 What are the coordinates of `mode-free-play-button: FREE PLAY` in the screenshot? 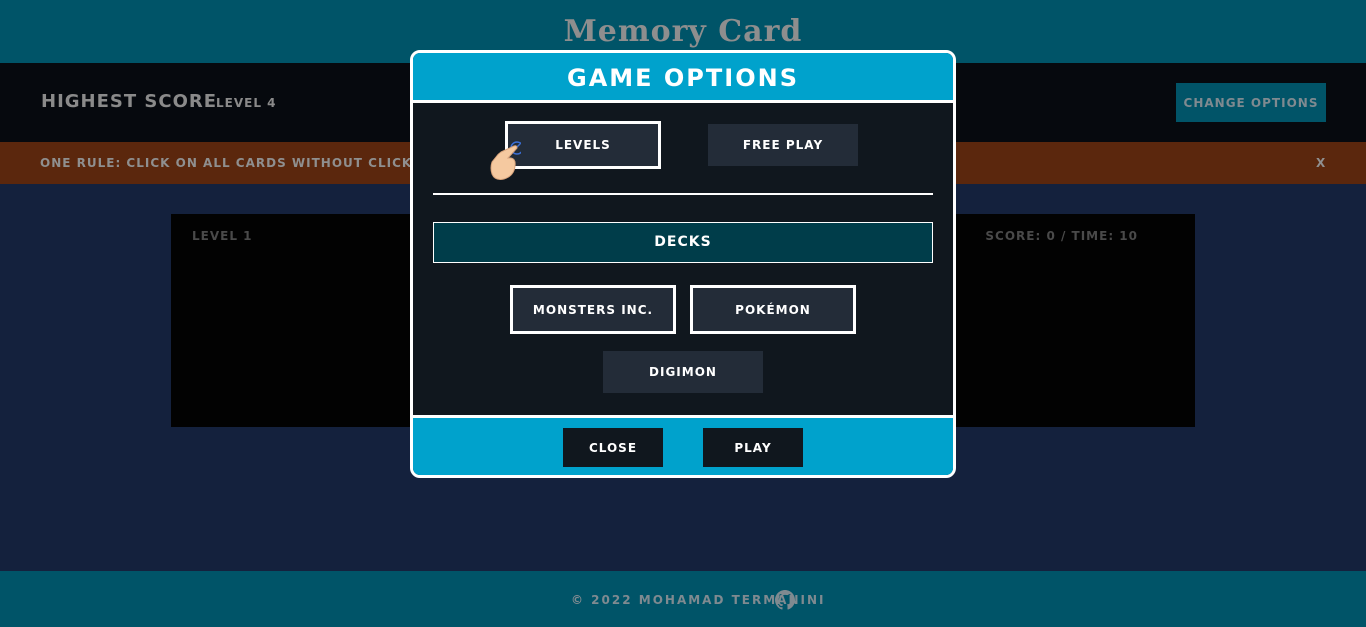 It's located at (783, 145).